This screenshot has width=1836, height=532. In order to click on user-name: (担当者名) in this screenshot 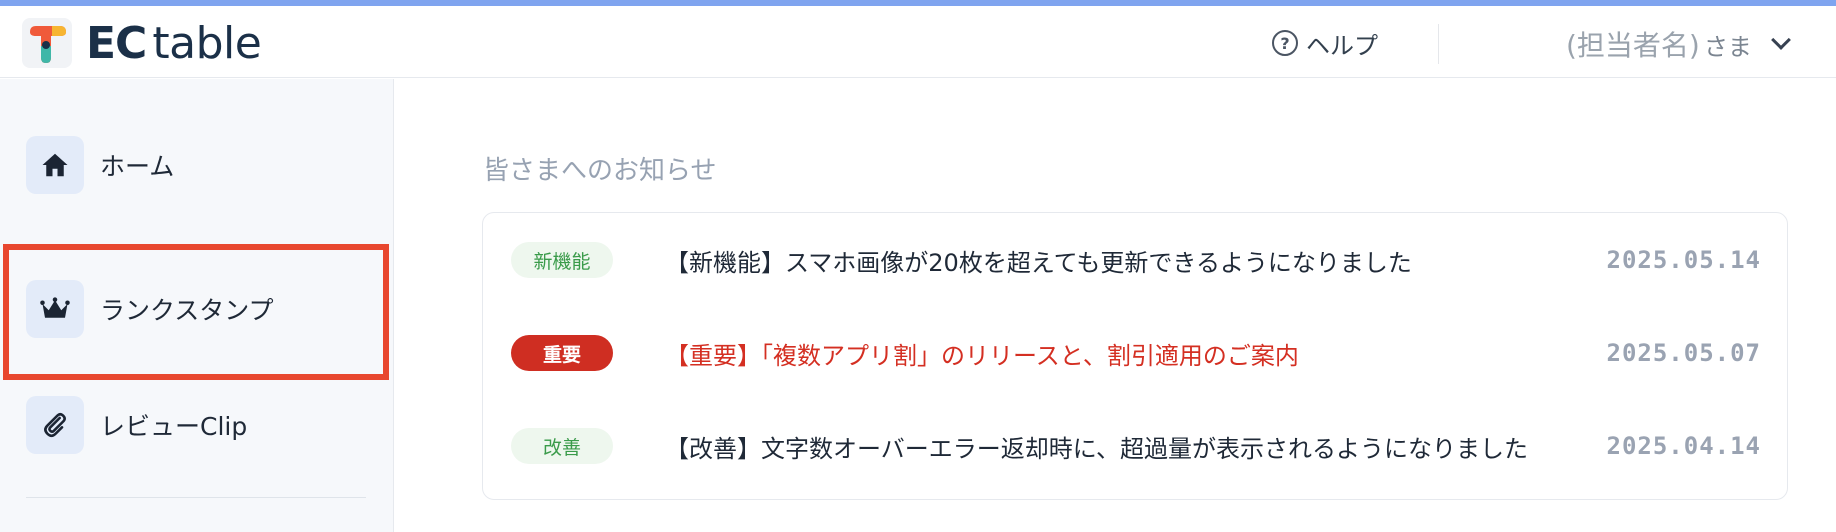, I will do `click(1633, 45)`.